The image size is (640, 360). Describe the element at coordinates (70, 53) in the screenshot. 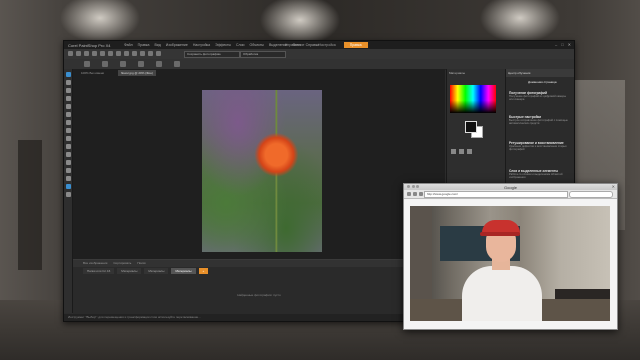

I see `new-icon` at that location.